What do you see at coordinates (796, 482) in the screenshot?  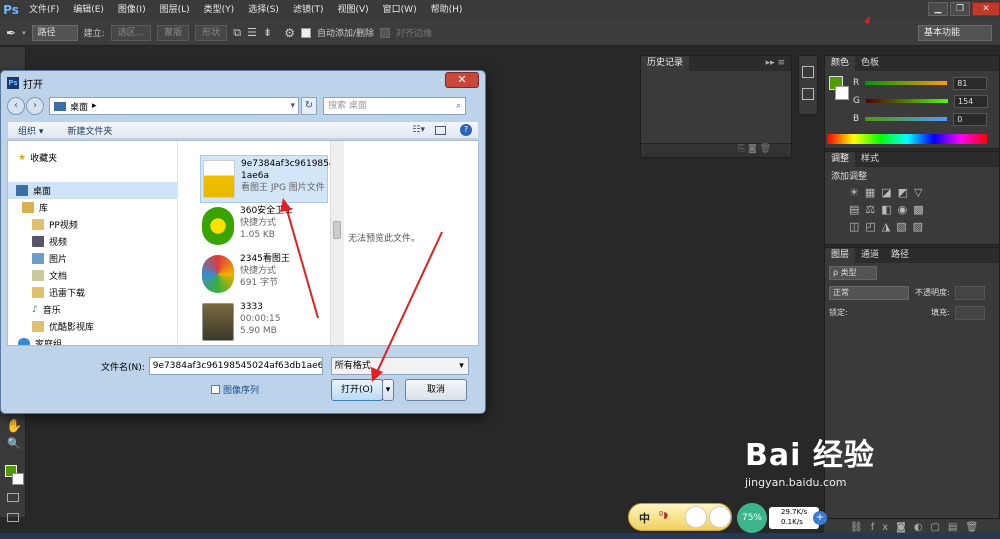 I see `watermark-url: jingyan.baidu.com` at bounding box center [796, 482].